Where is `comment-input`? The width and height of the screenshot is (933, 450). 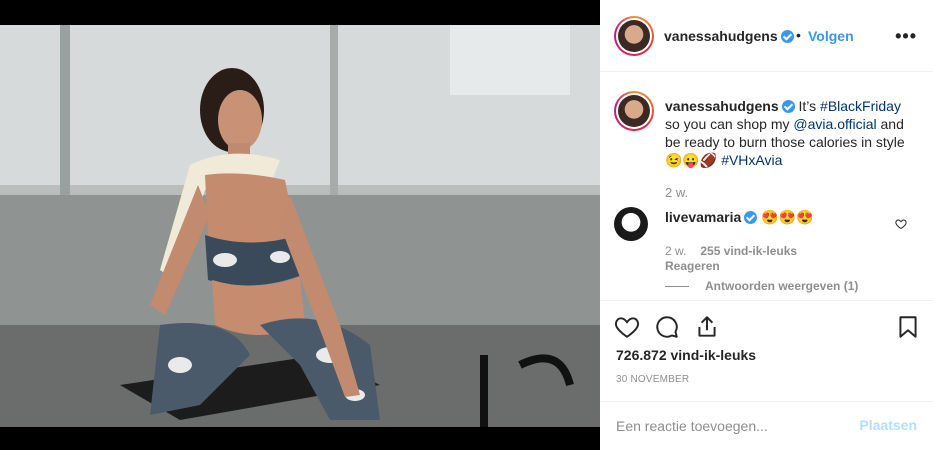 comment-input is located at coordinates (731, 426).